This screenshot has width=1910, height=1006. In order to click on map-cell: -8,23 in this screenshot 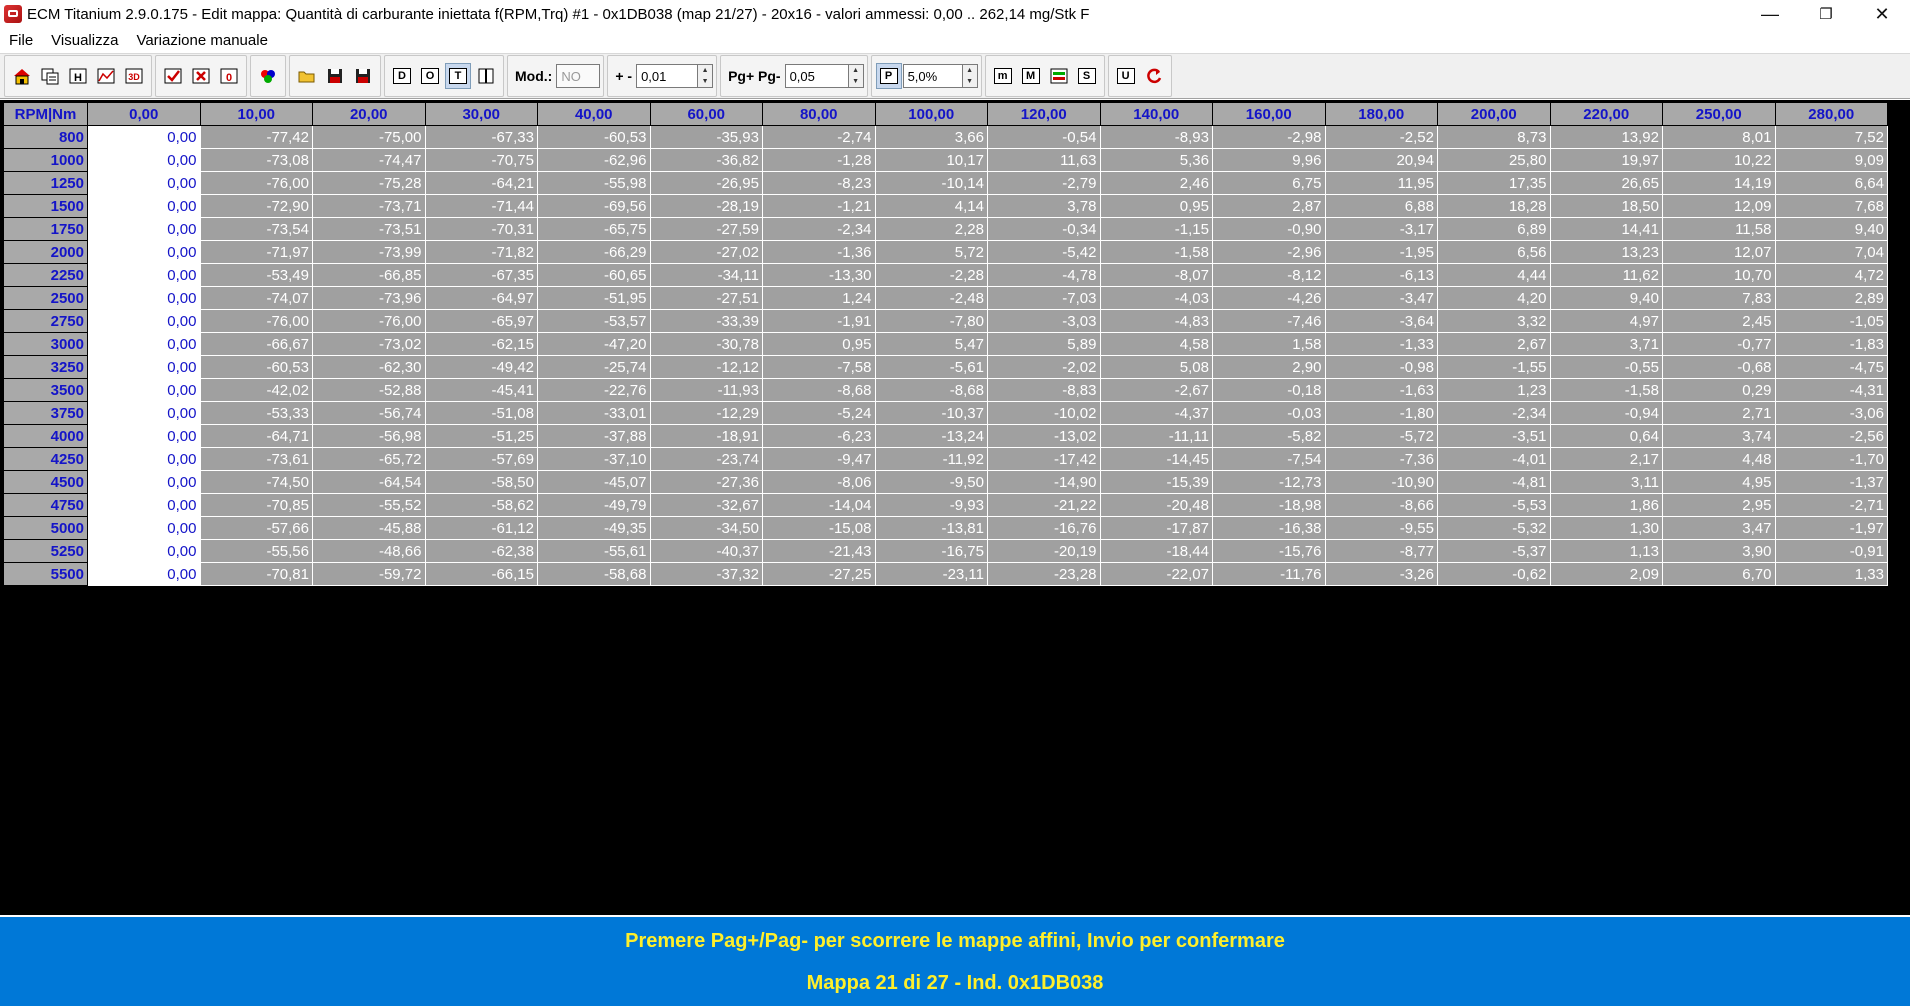, I will do `click(819, 183)`.